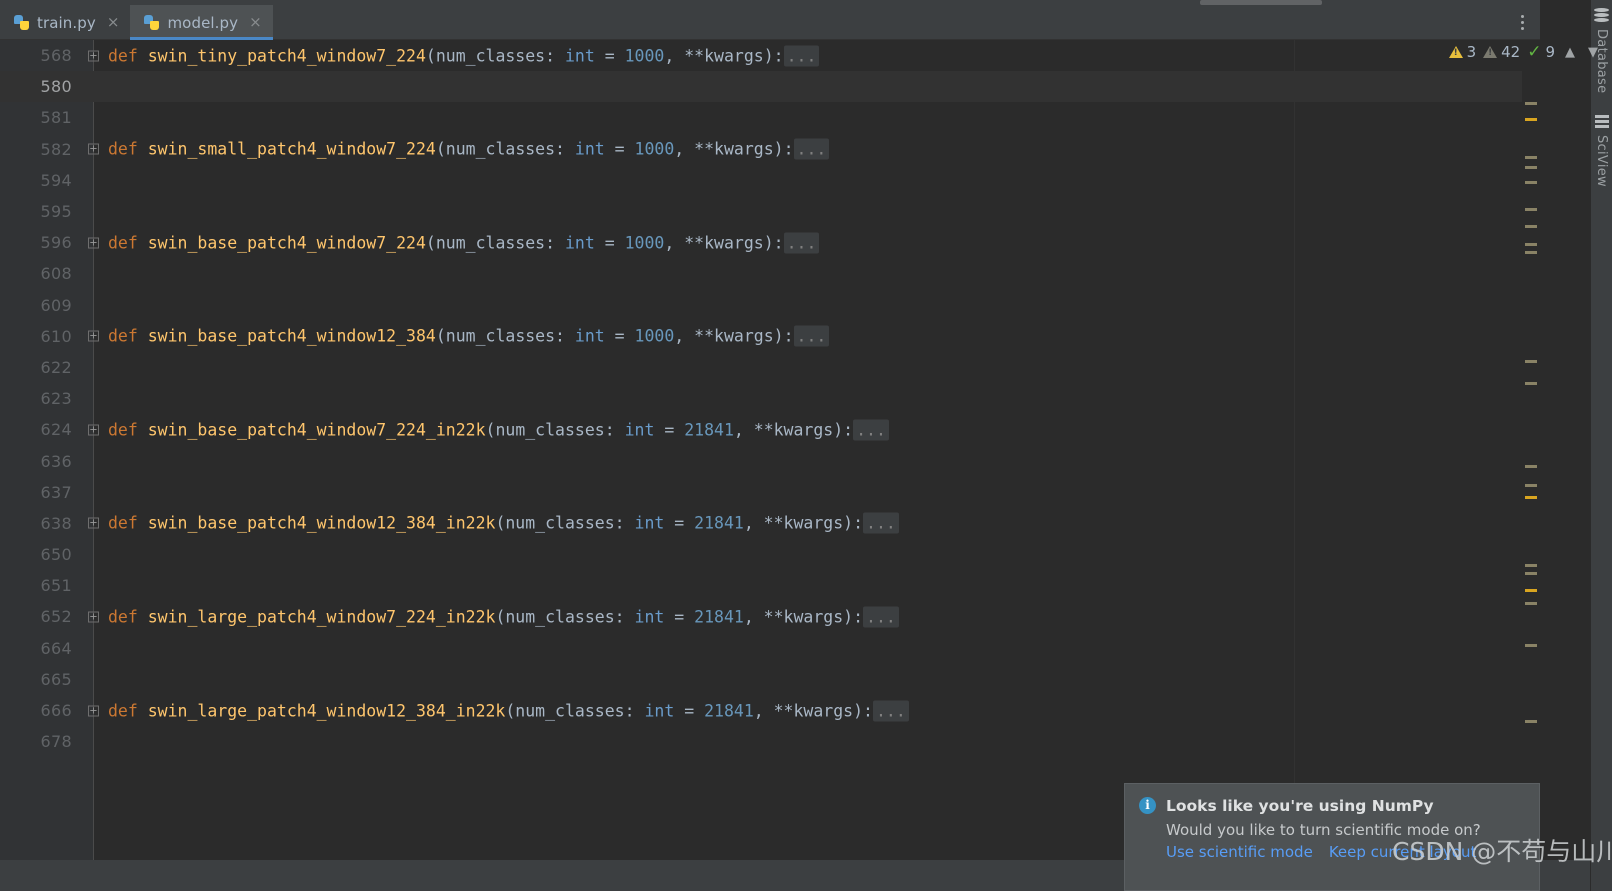 Image resolution: width=1612 pixels, height=891 pixels. I want to click on code-line: 664, so click(770, 648).